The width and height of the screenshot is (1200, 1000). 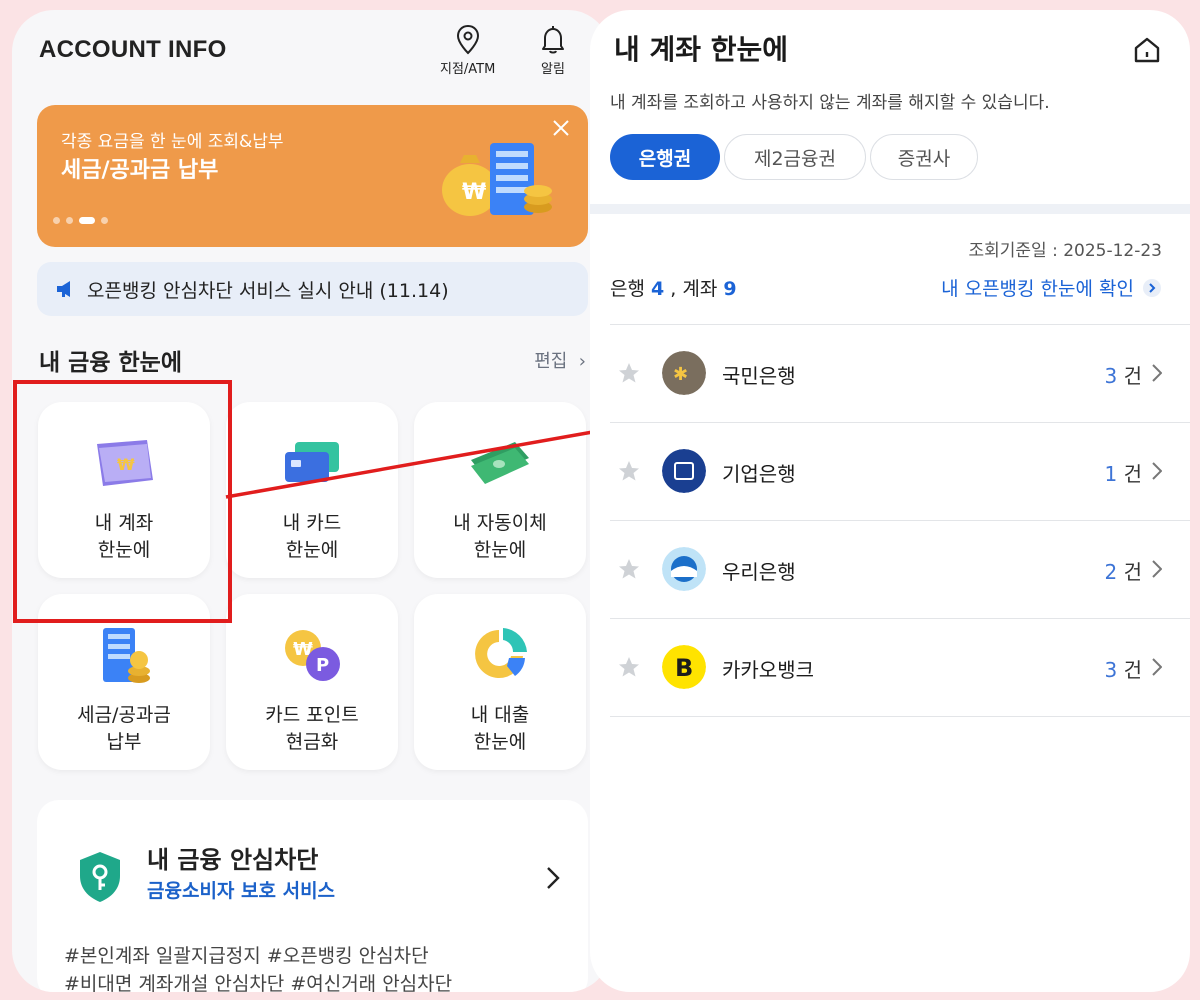 I want to click on bank-name: 카카오뱅크, so click(x=768, y=670).